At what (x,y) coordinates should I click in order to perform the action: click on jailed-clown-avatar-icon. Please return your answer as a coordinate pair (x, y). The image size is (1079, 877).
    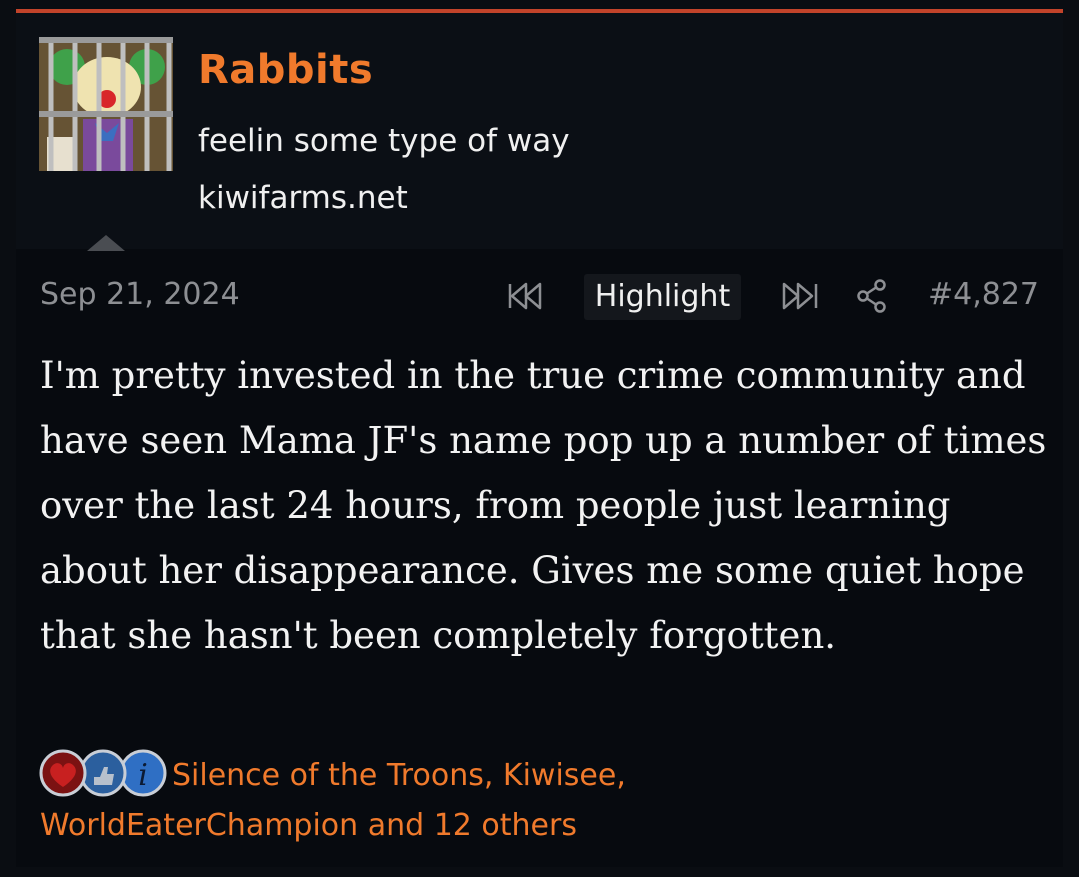
    Looking at the image, I should click on (106, 104).